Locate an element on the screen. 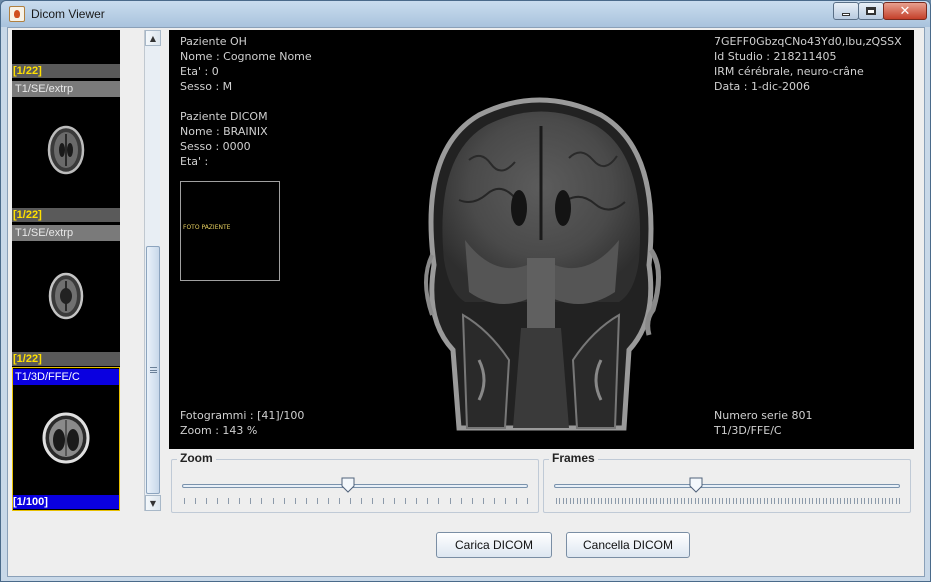 This screenshot has height=582, width=931. patient-oh-age: Eta' : 0 is located at coordinates (199, 71).